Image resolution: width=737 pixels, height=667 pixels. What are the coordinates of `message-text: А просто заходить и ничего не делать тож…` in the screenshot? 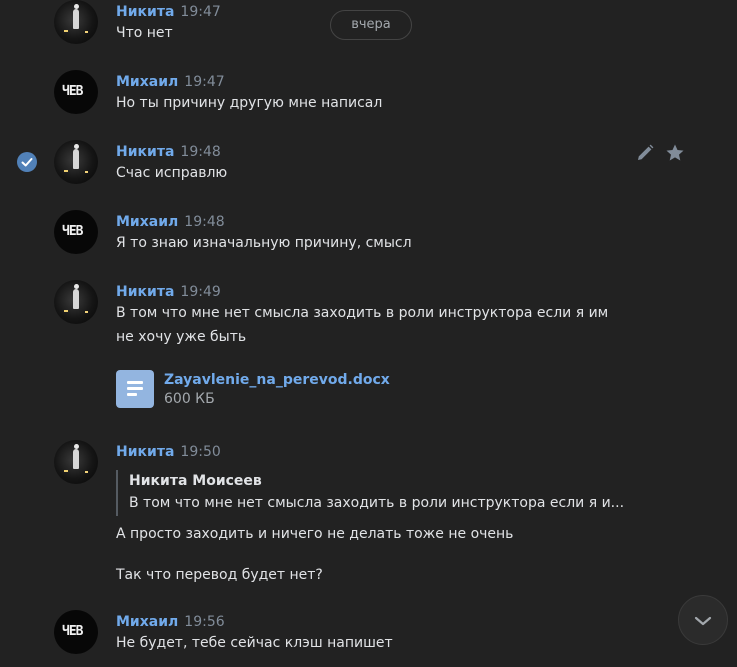 It's located at (315, 534).